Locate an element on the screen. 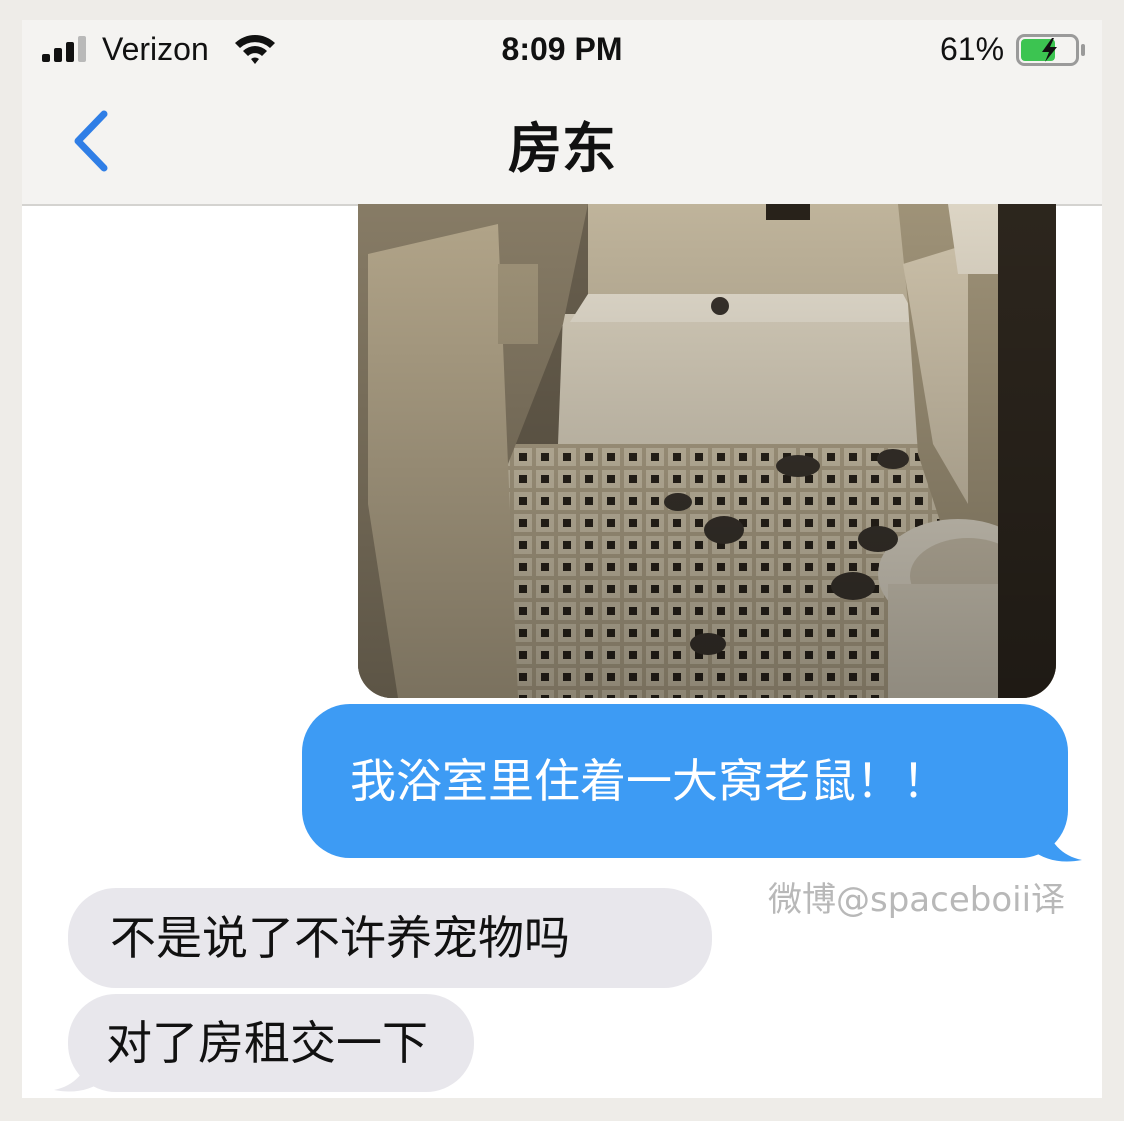  contact-name: 房东 is located at coordinates (562, 143).